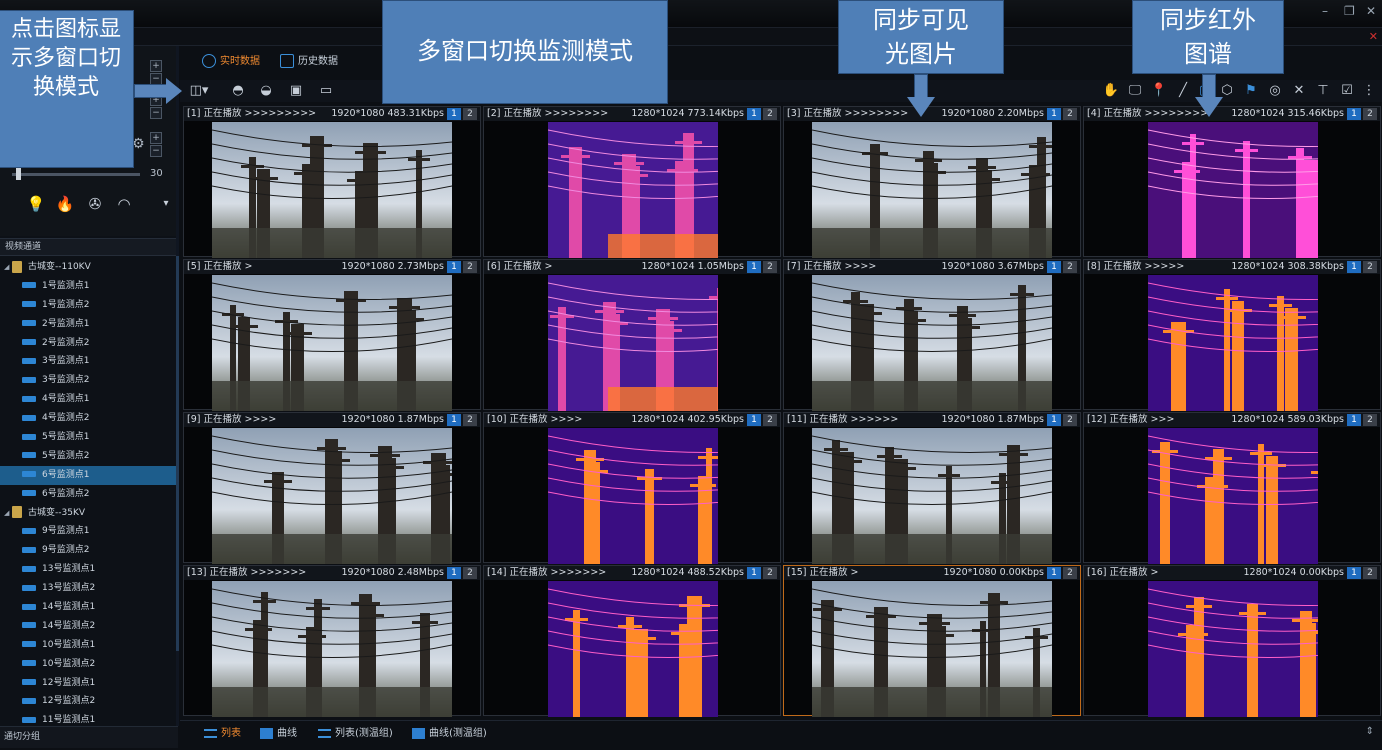  What do you see at coordinates (1275, 91) in the screenshot?
I see `compass-icon: ◎` at bounding box center [1275, 91].